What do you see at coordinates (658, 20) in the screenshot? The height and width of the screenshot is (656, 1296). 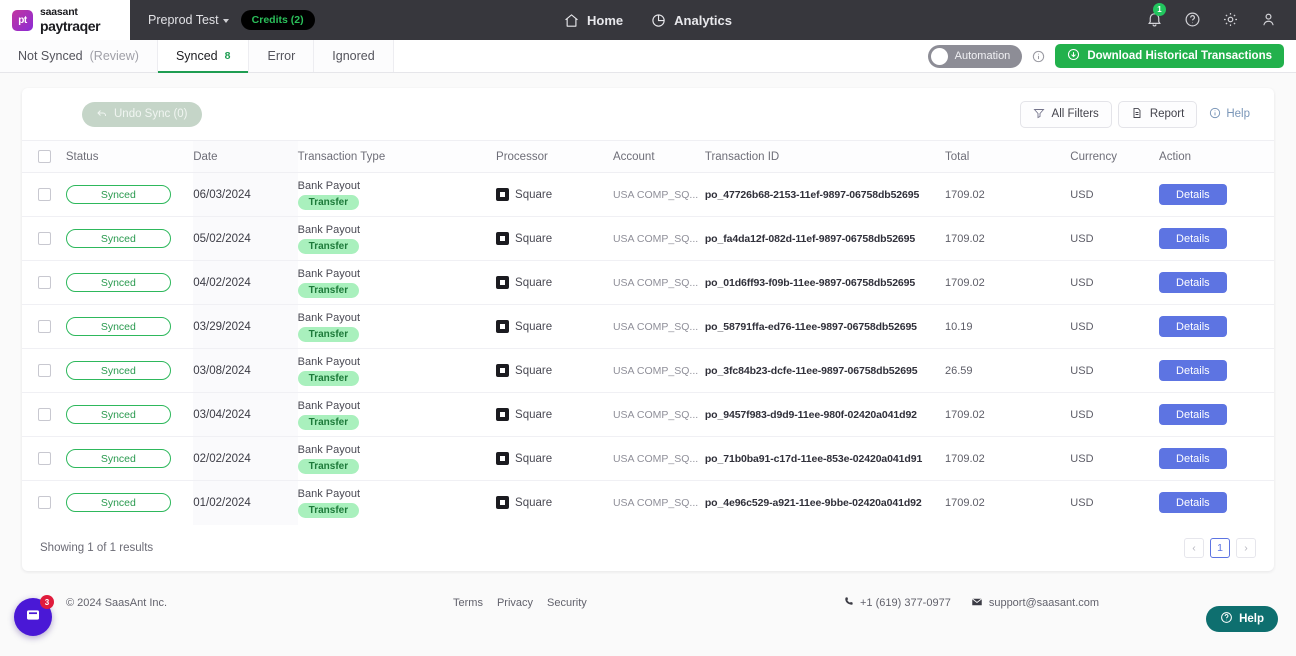 I see `pie-chart-icon` at bounding box center [658, 20].